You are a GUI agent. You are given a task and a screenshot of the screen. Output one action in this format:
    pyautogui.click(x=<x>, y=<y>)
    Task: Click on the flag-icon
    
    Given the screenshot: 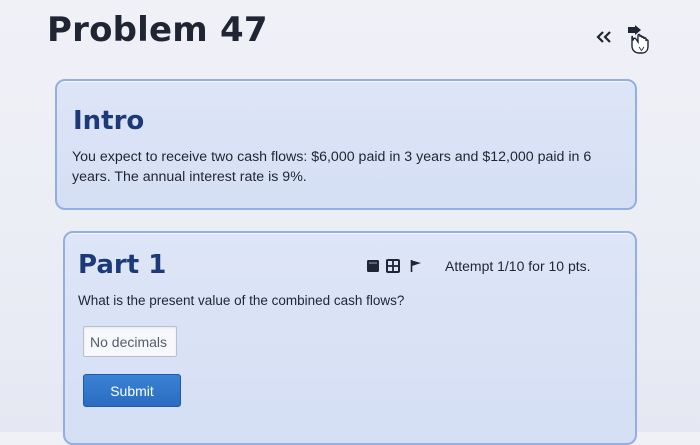 What is the action you would take?
    pyautogui.click(x=416, y=266)
    